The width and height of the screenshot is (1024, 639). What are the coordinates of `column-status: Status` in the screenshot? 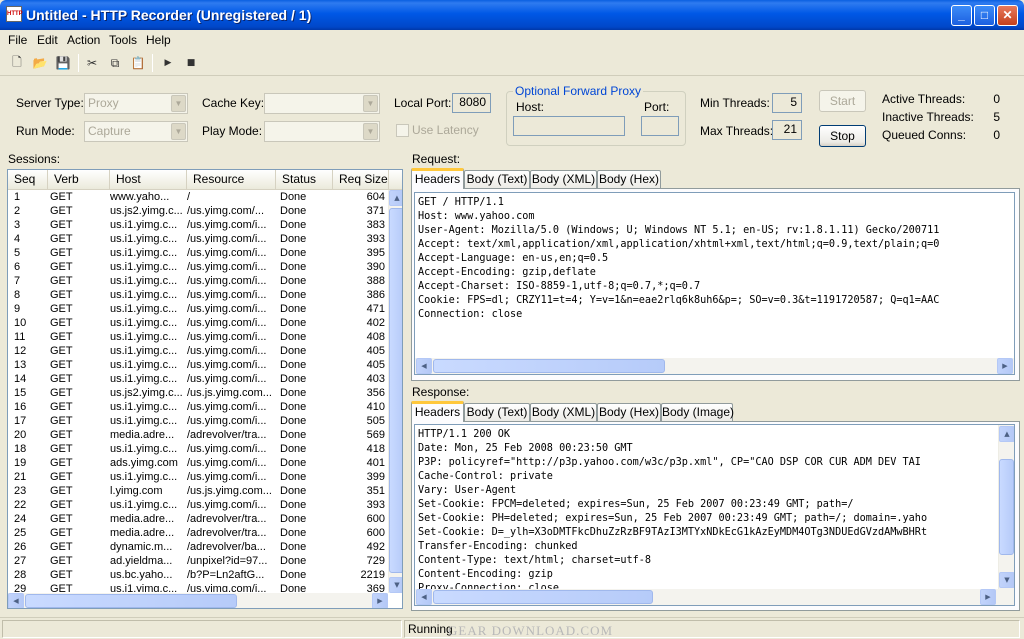 It's located at (304, 180).